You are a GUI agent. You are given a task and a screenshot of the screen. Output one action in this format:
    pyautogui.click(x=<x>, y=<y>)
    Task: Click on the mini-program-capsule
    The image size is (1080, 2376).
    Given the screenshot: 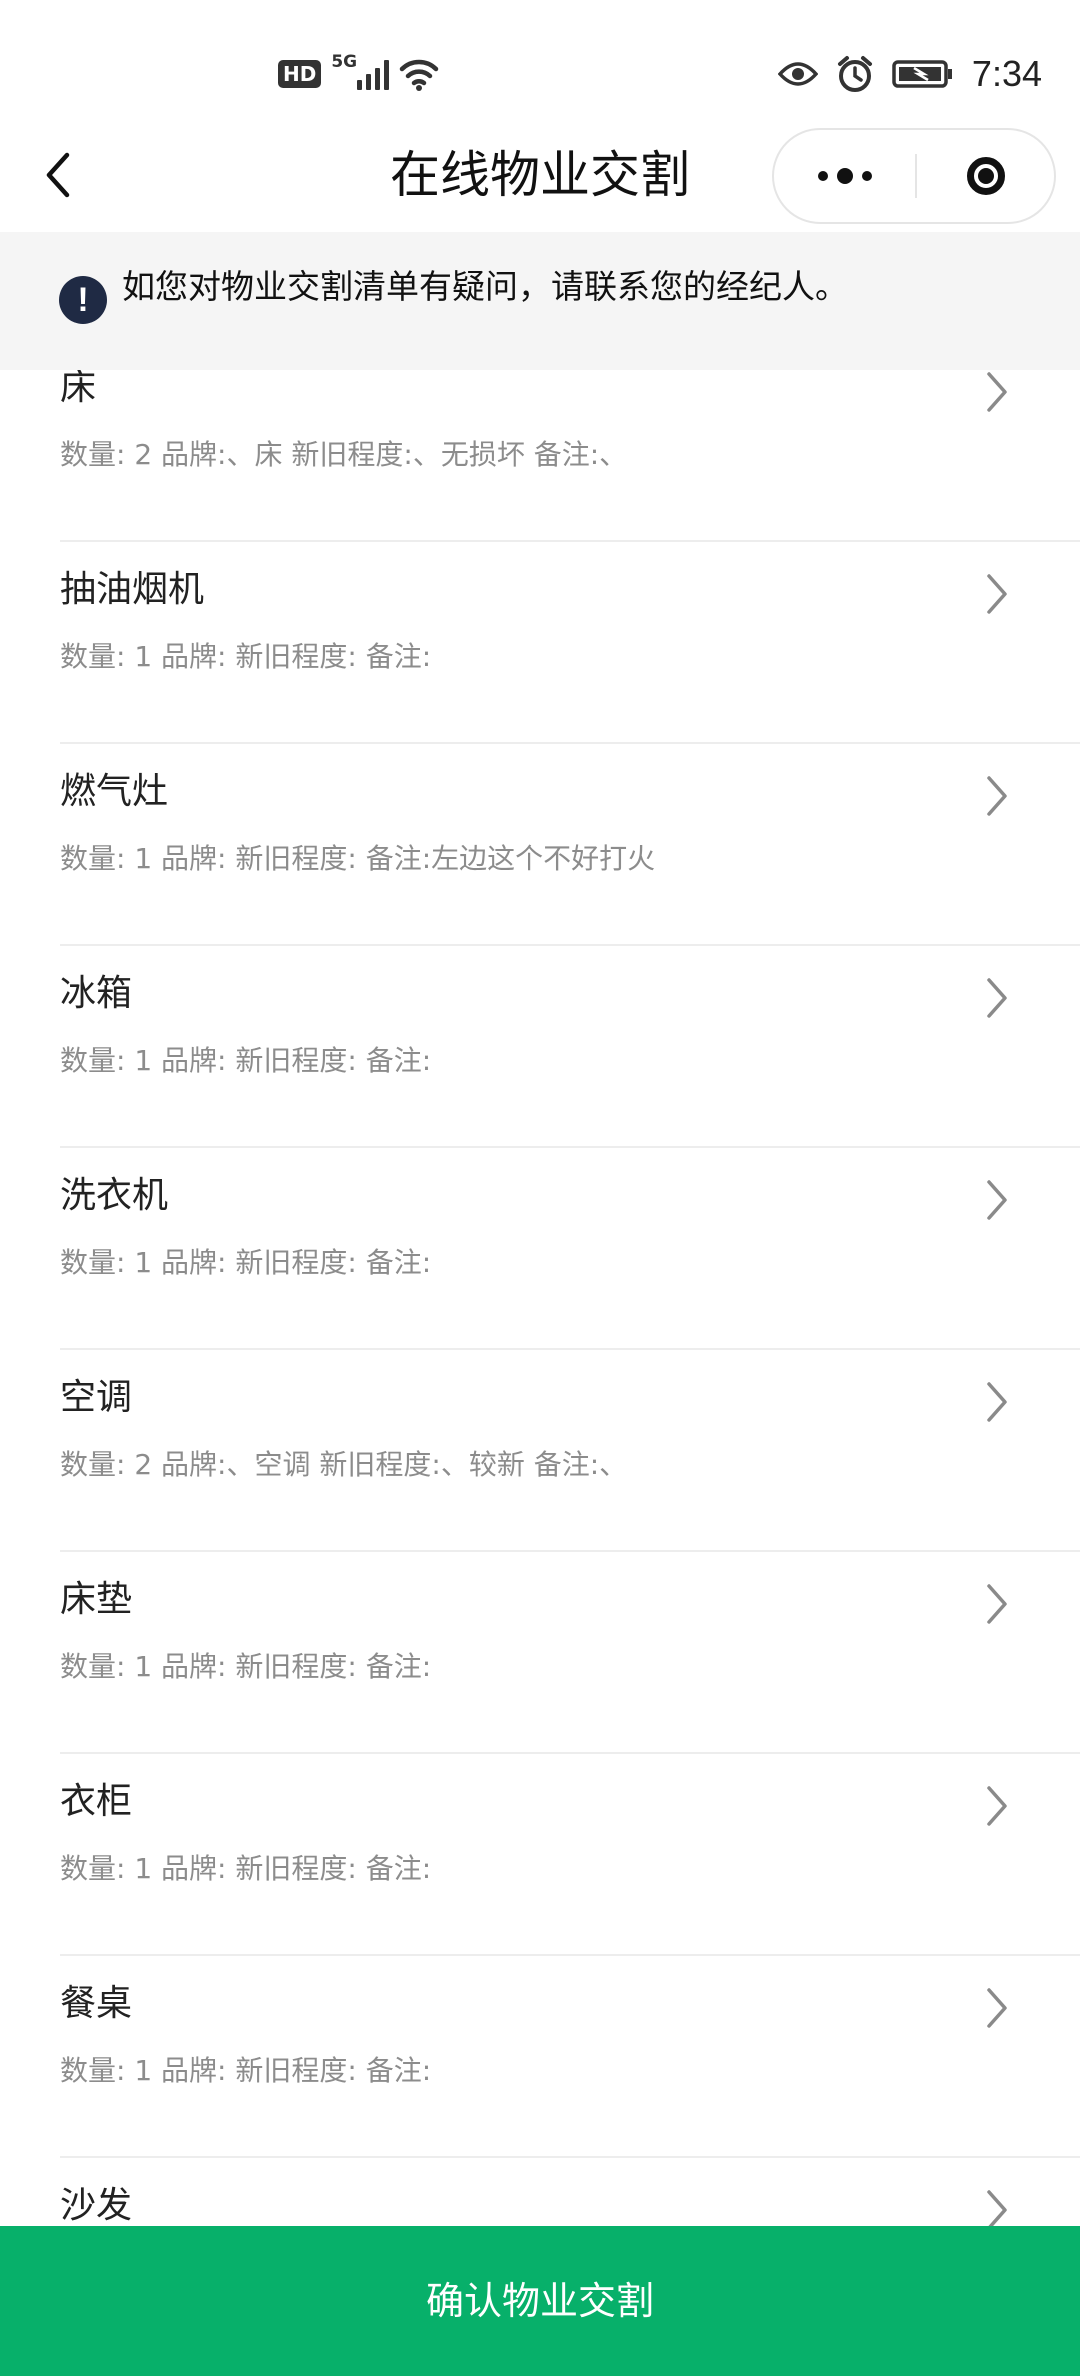 What is the action you would take?
    pyautogui.click(x=914, y=176)
    